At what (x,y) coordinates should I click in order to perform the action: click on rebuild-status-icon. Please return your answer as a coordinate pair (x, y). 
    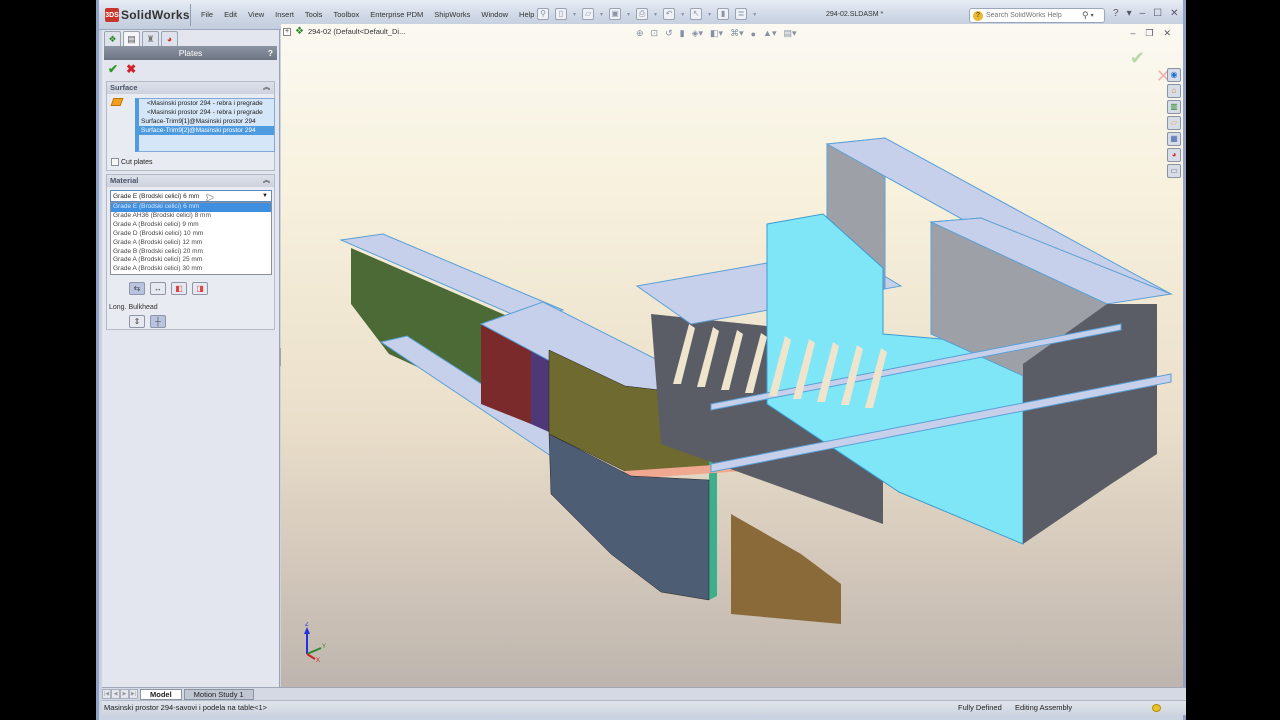
    Looking at the image, I should click on (1156, 708).